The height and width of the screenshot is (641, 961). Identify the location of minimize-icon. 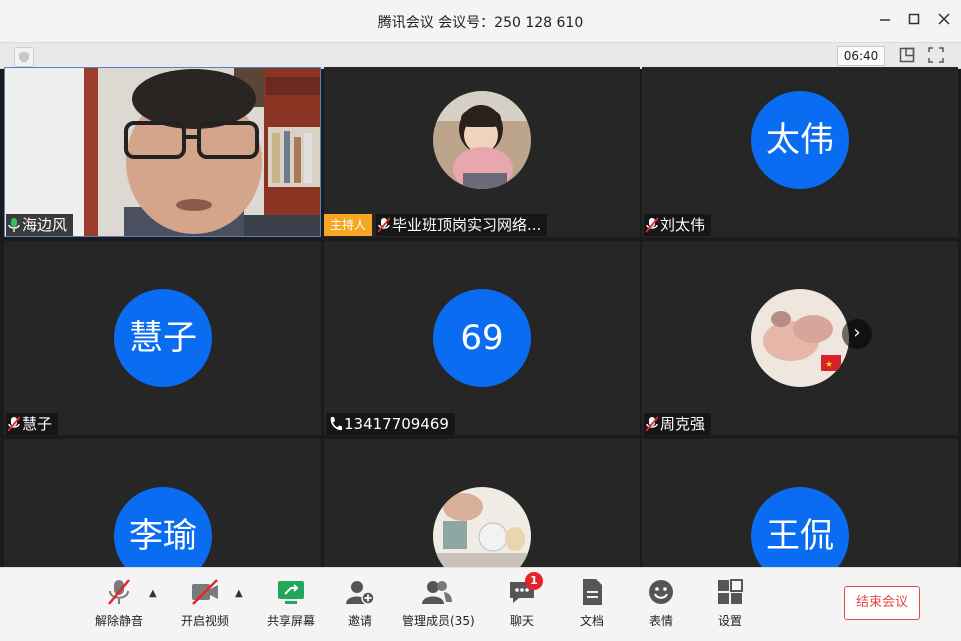
(885, 20).